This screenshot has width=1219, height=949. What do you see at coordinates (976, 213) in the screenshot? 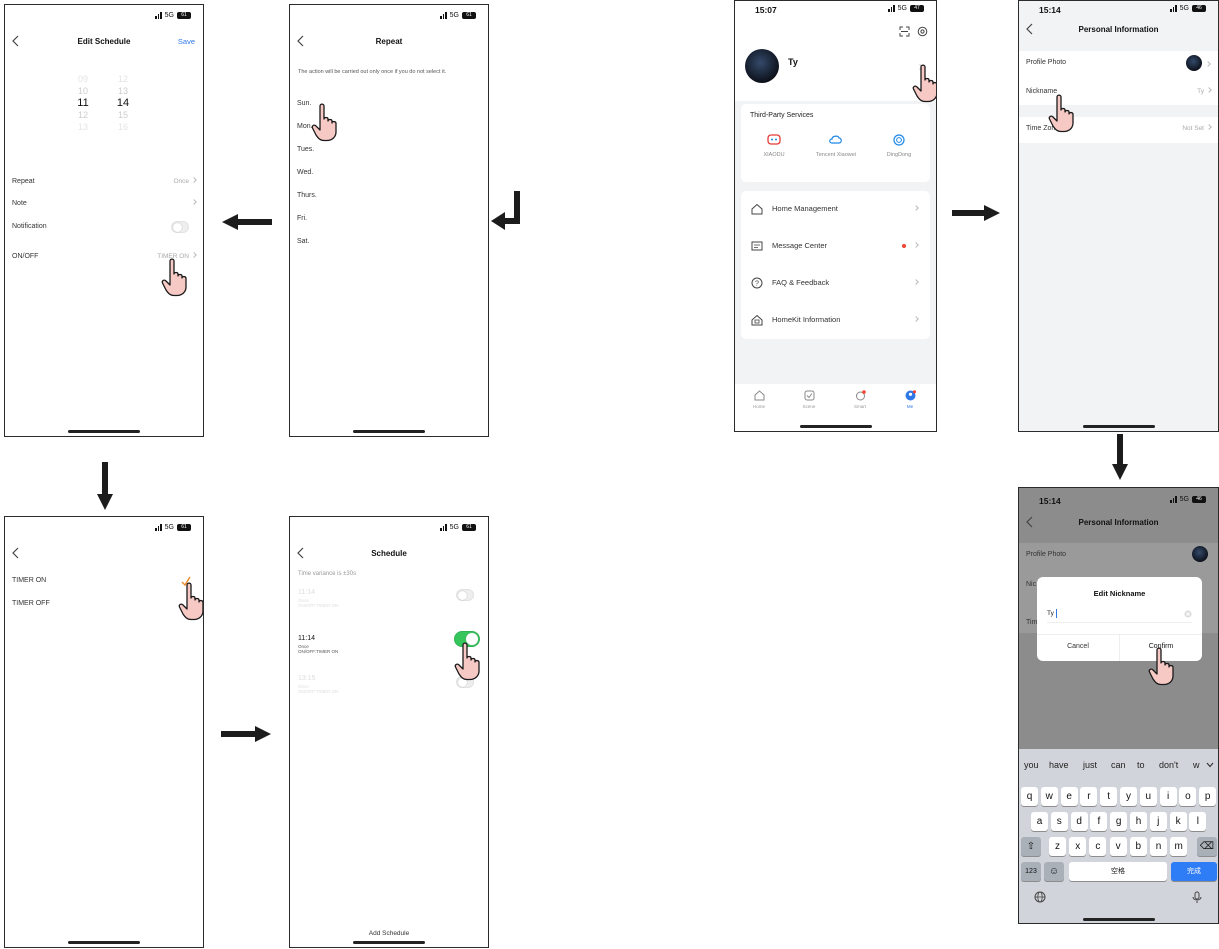
I see `arrow-right-icon` at bounding box center [976, 213].